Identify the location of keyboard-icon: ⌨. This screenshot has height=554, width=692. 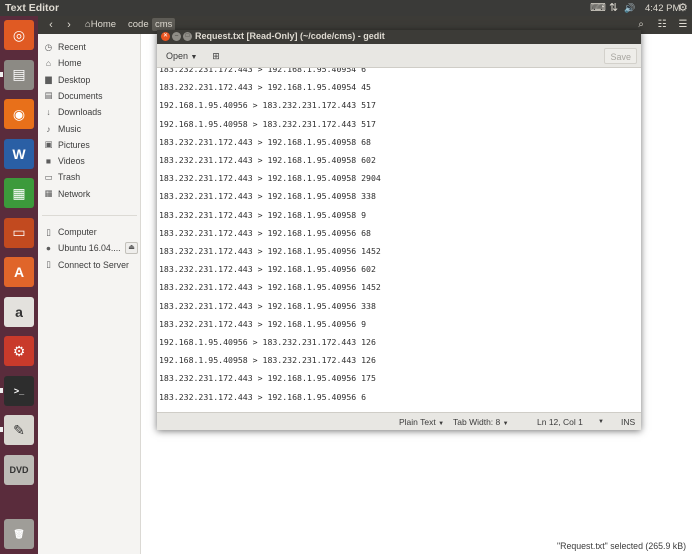
(598, 8).